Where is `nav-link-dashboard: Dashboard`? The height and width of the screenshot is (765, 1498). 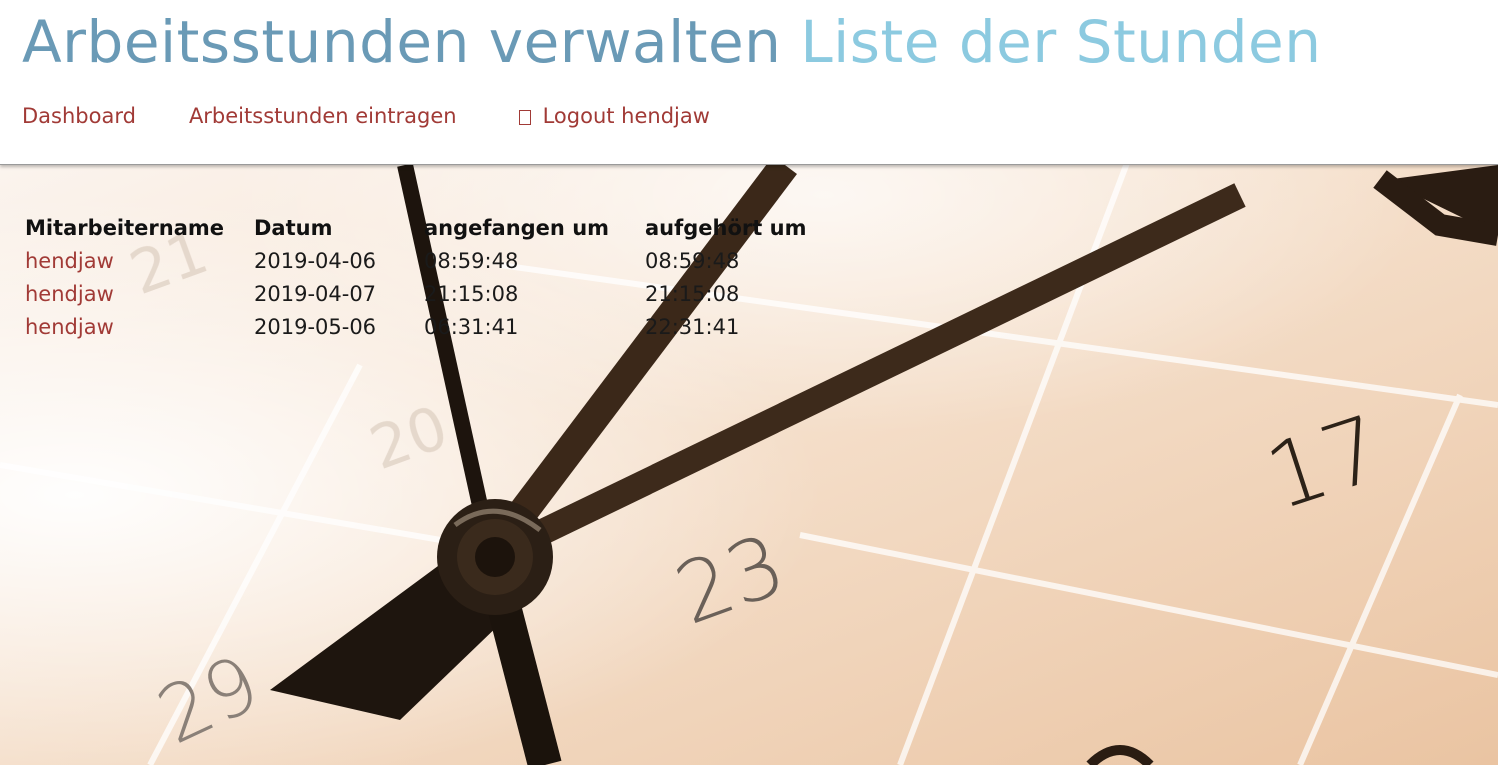 nav-link-dashboard: Dashboard is located at coordinates (79, 116).